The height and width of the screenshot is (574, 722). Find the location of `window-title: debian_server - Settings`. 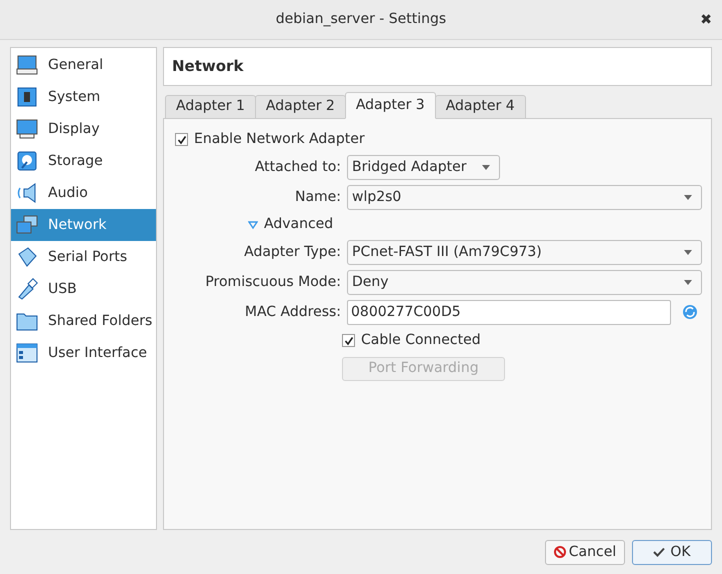

window-title: debian_server - Settings is located at coordinates (361, 19).